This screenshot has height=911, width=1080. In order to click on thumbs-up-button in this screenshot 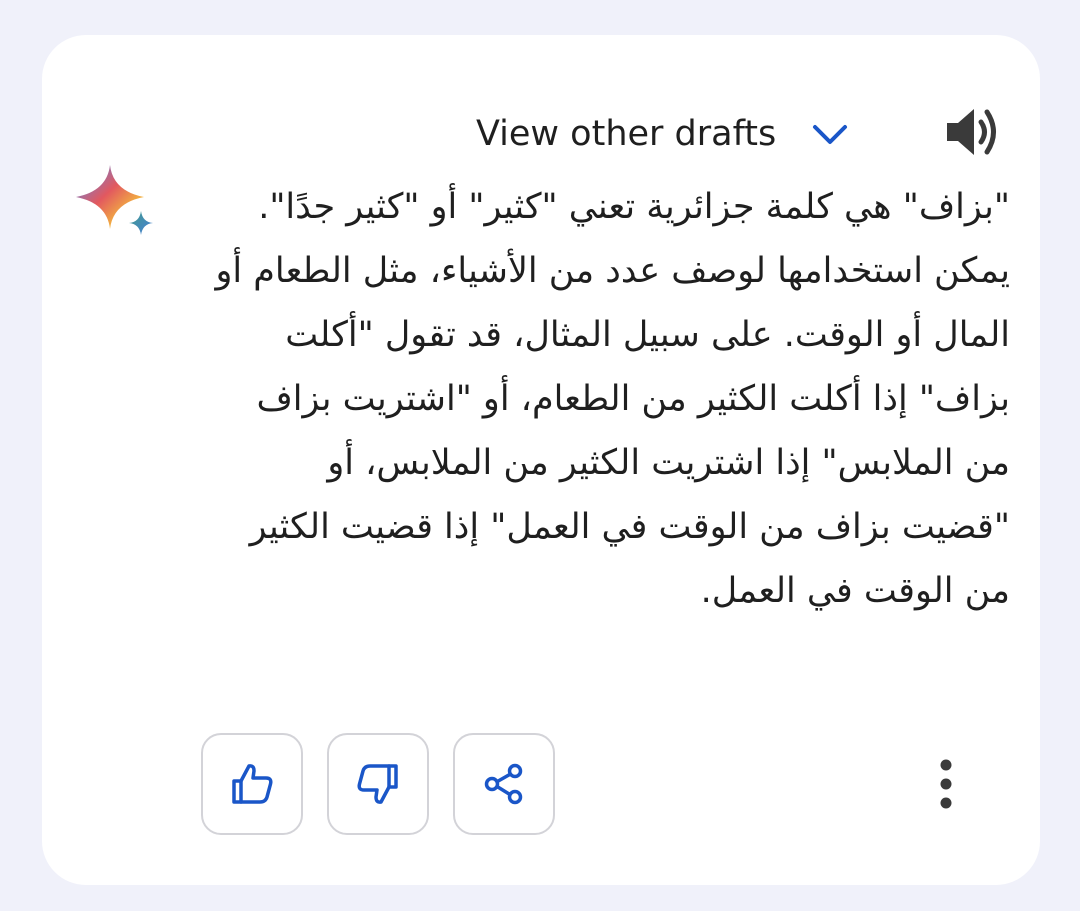, I will do `click(252, 784)`.